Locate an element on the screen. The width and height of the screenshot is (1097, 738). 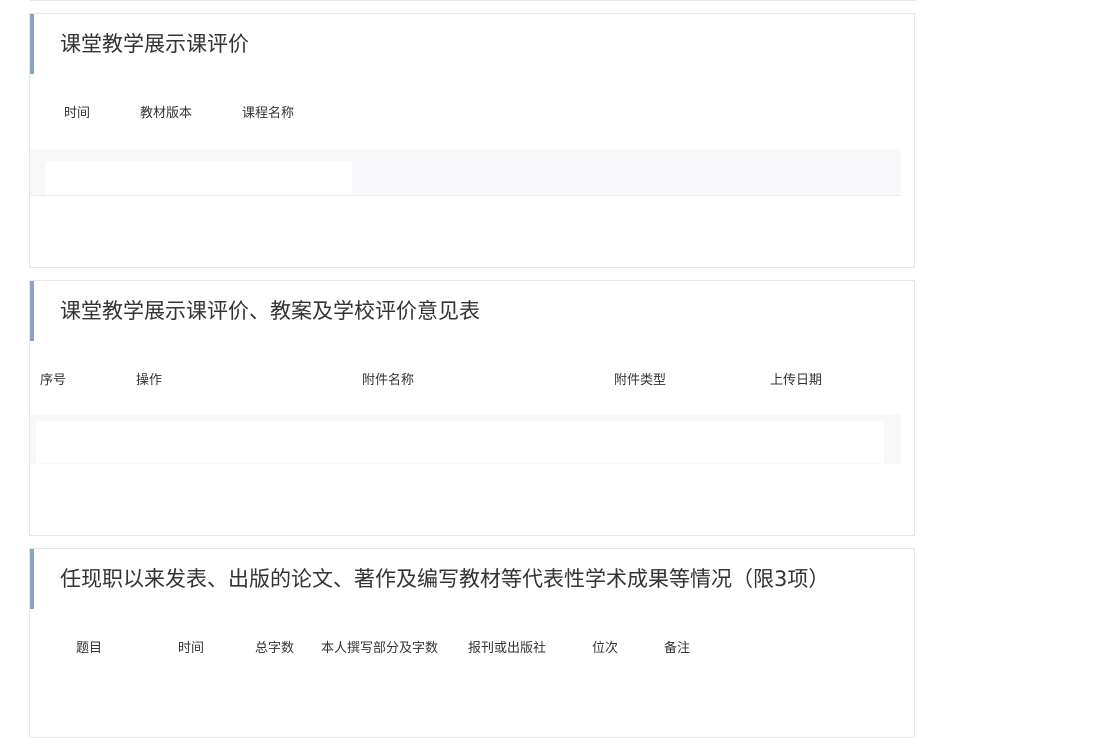
column-header-index: 序号 is located at coordinates (53, 380).